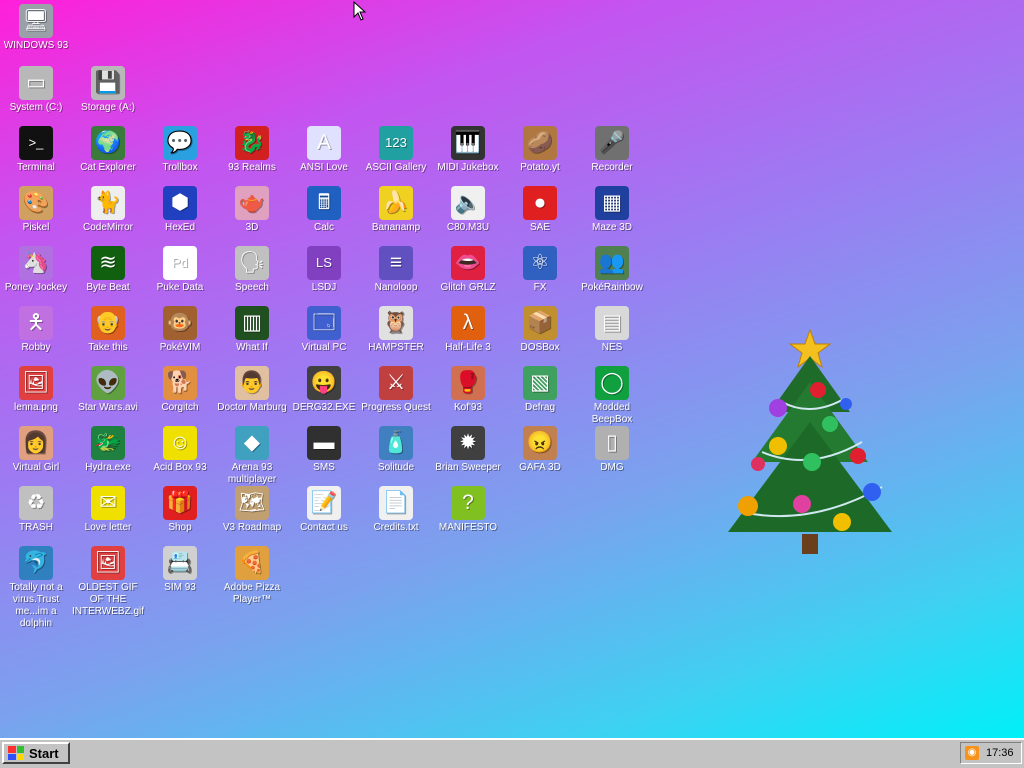  I want to click on desktop-icon: A ANSI Love, so click(324, 150).